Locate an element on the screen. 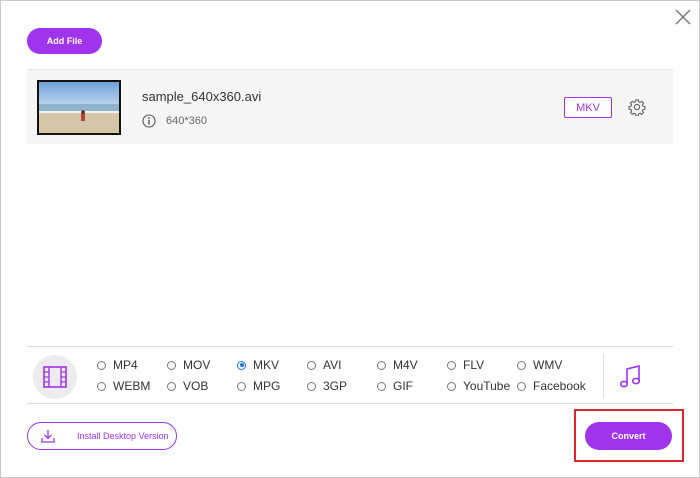 Image resolution: width=700 pixels, height=478 pixels. format-label: MOV is located at coordinates (197, 365).